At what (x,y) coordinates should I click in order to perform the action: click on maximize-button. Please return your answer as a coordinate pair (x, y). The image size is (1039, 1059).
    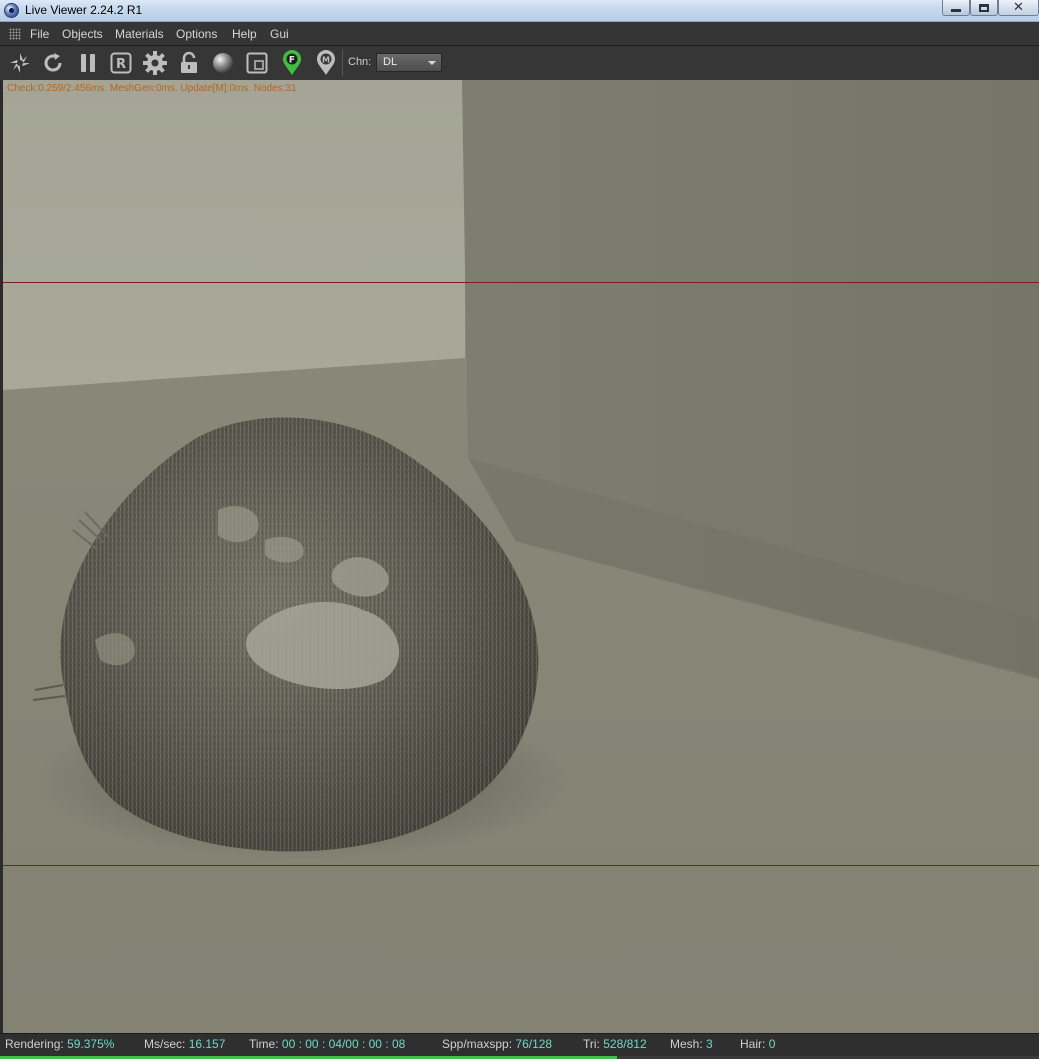
    Looking at the image, I should click on (984, 8).